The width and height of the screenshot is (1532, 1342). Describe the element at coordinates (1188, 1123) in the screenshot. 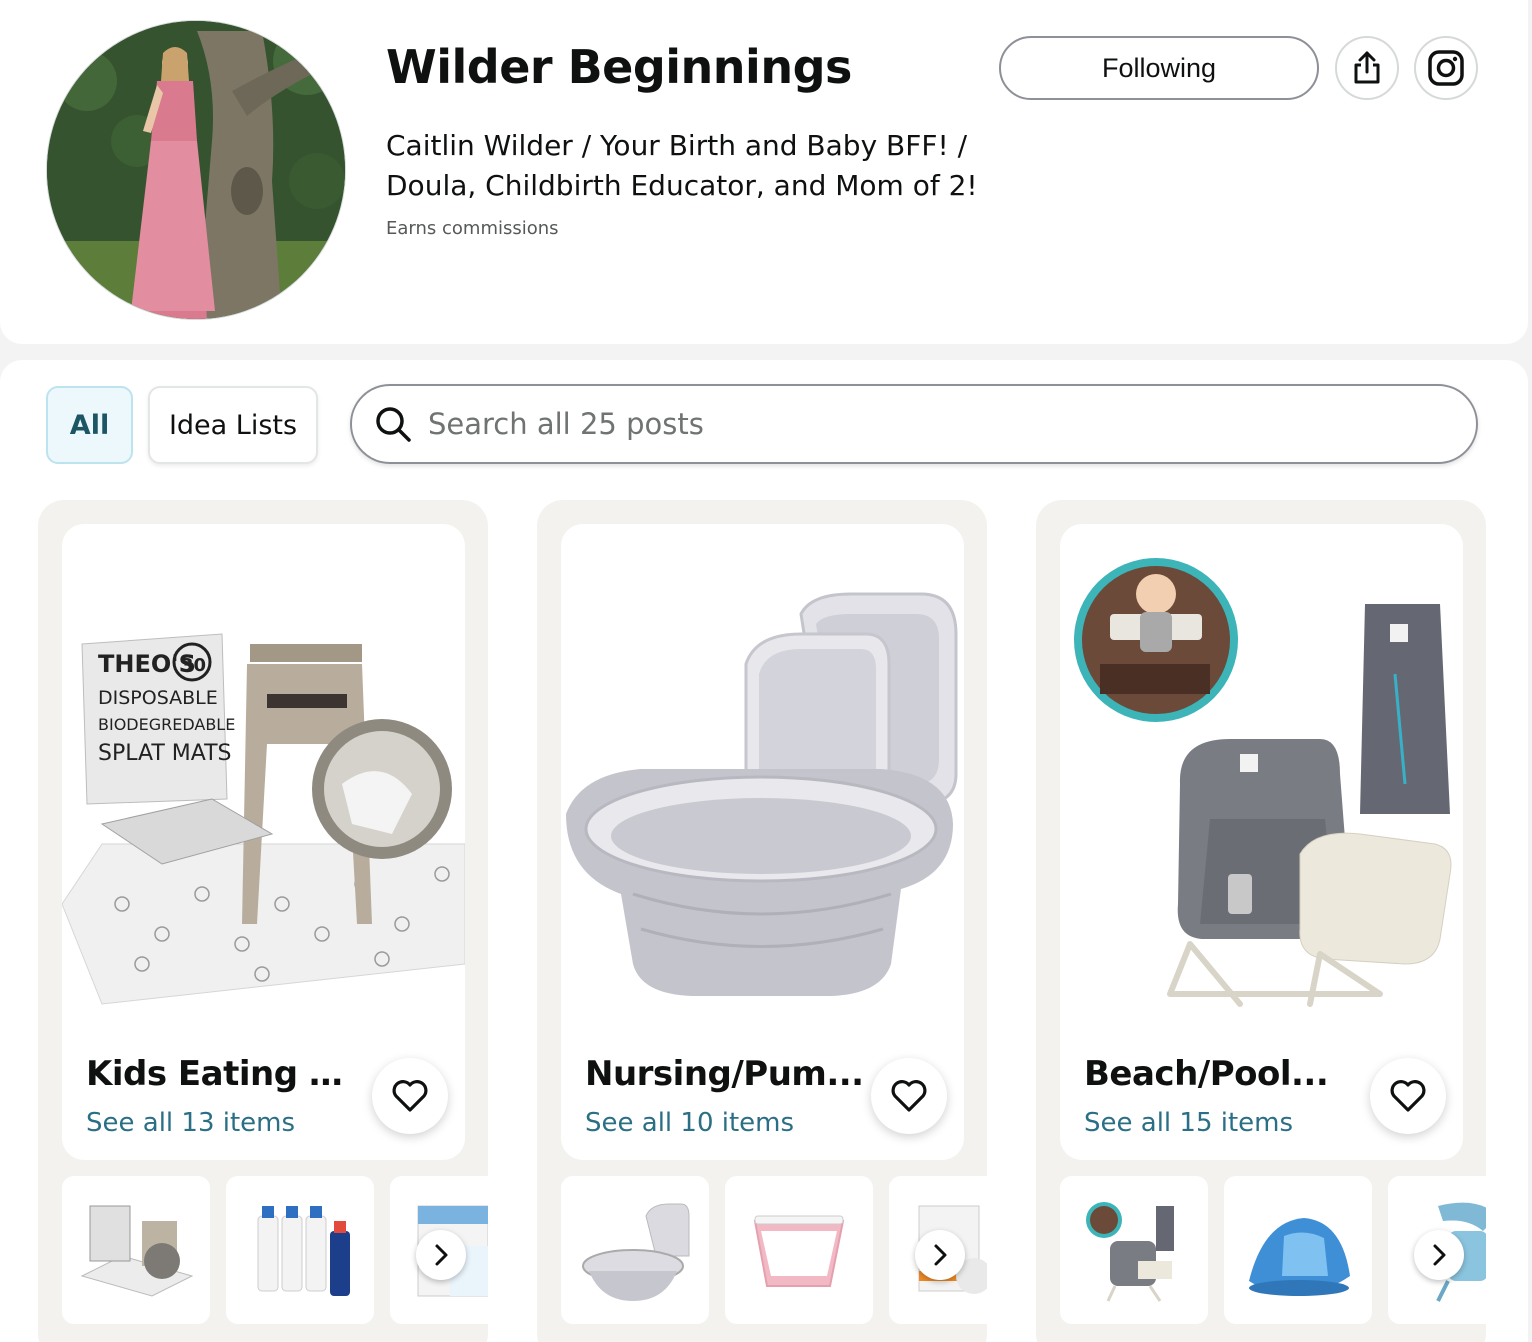

I see `see-all-items-link: See all 15 items` at that location.